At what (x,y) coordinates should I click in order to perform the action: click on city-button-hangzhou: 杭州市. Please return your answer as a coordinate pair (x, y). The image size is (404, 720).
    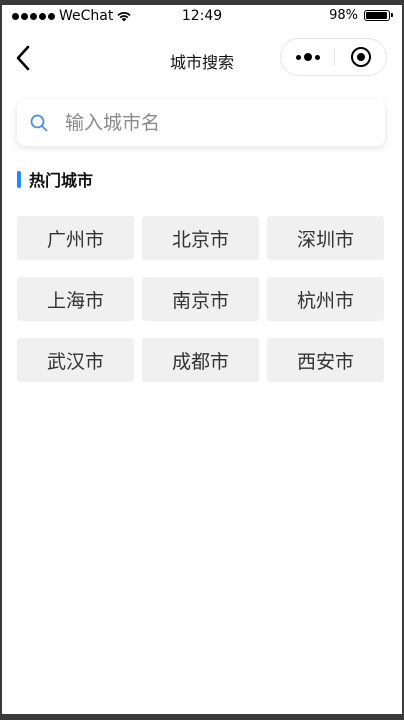
    Looking at the image, I should click on (325, 299).